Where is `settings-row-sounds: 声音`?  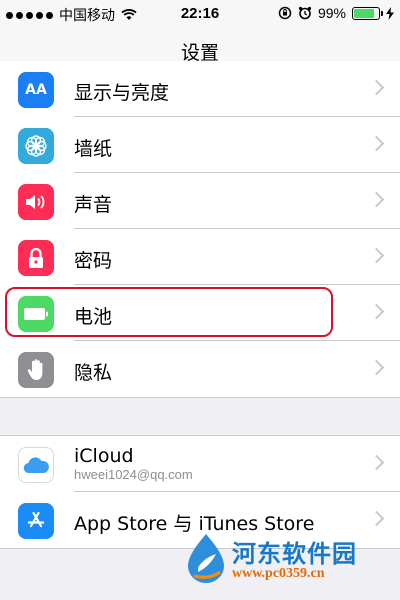 settings-row-sounds: 声音 is located at coordinates (200, 201).